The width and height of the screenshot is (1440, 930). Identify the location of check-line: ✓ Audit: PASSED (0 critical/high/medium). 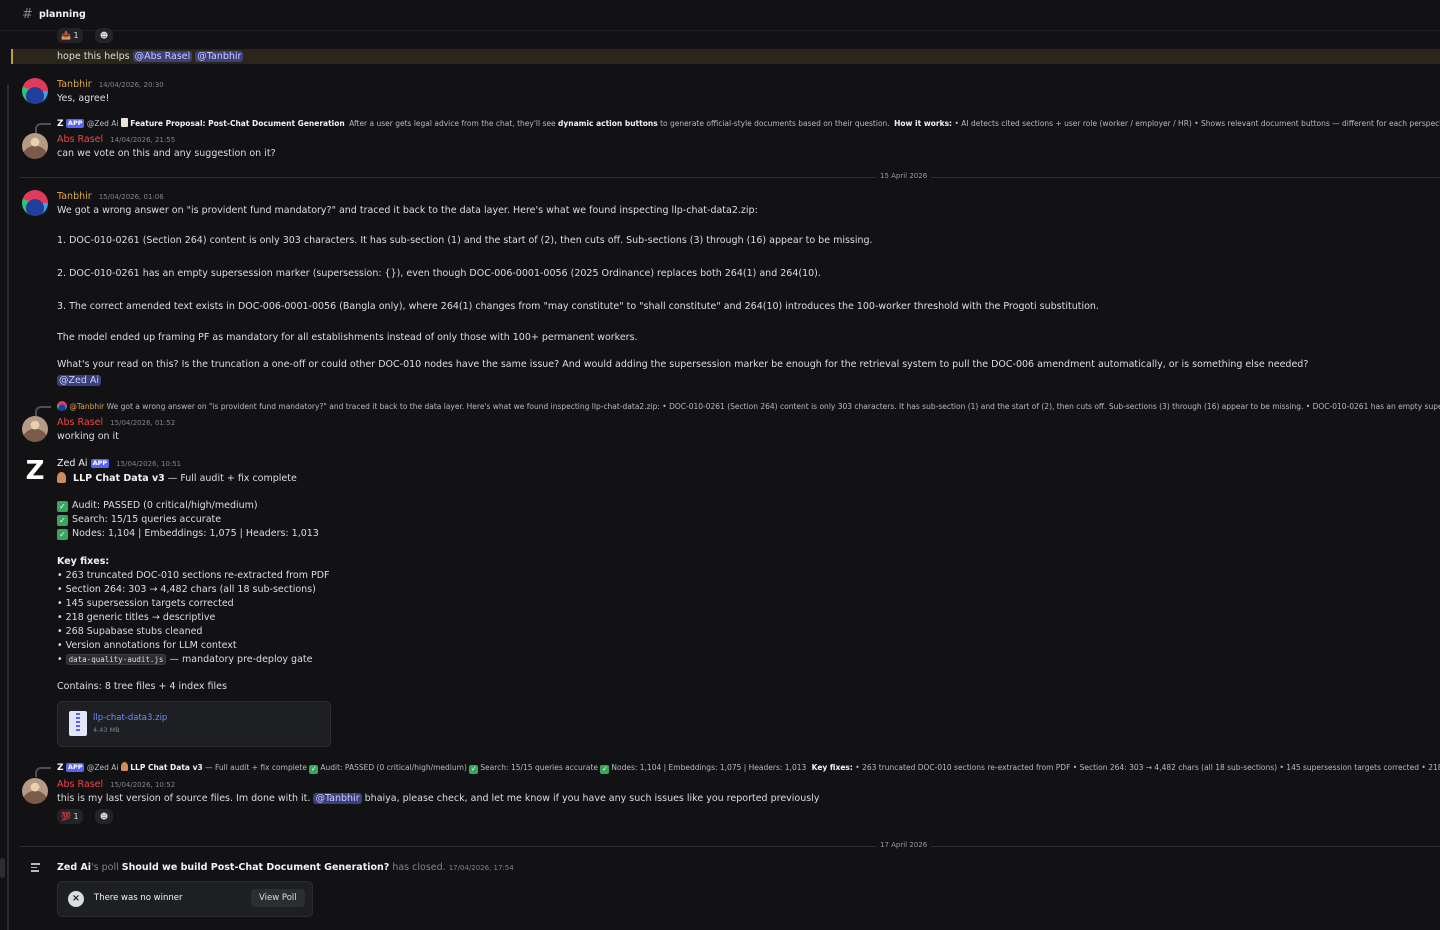
(157, 506).